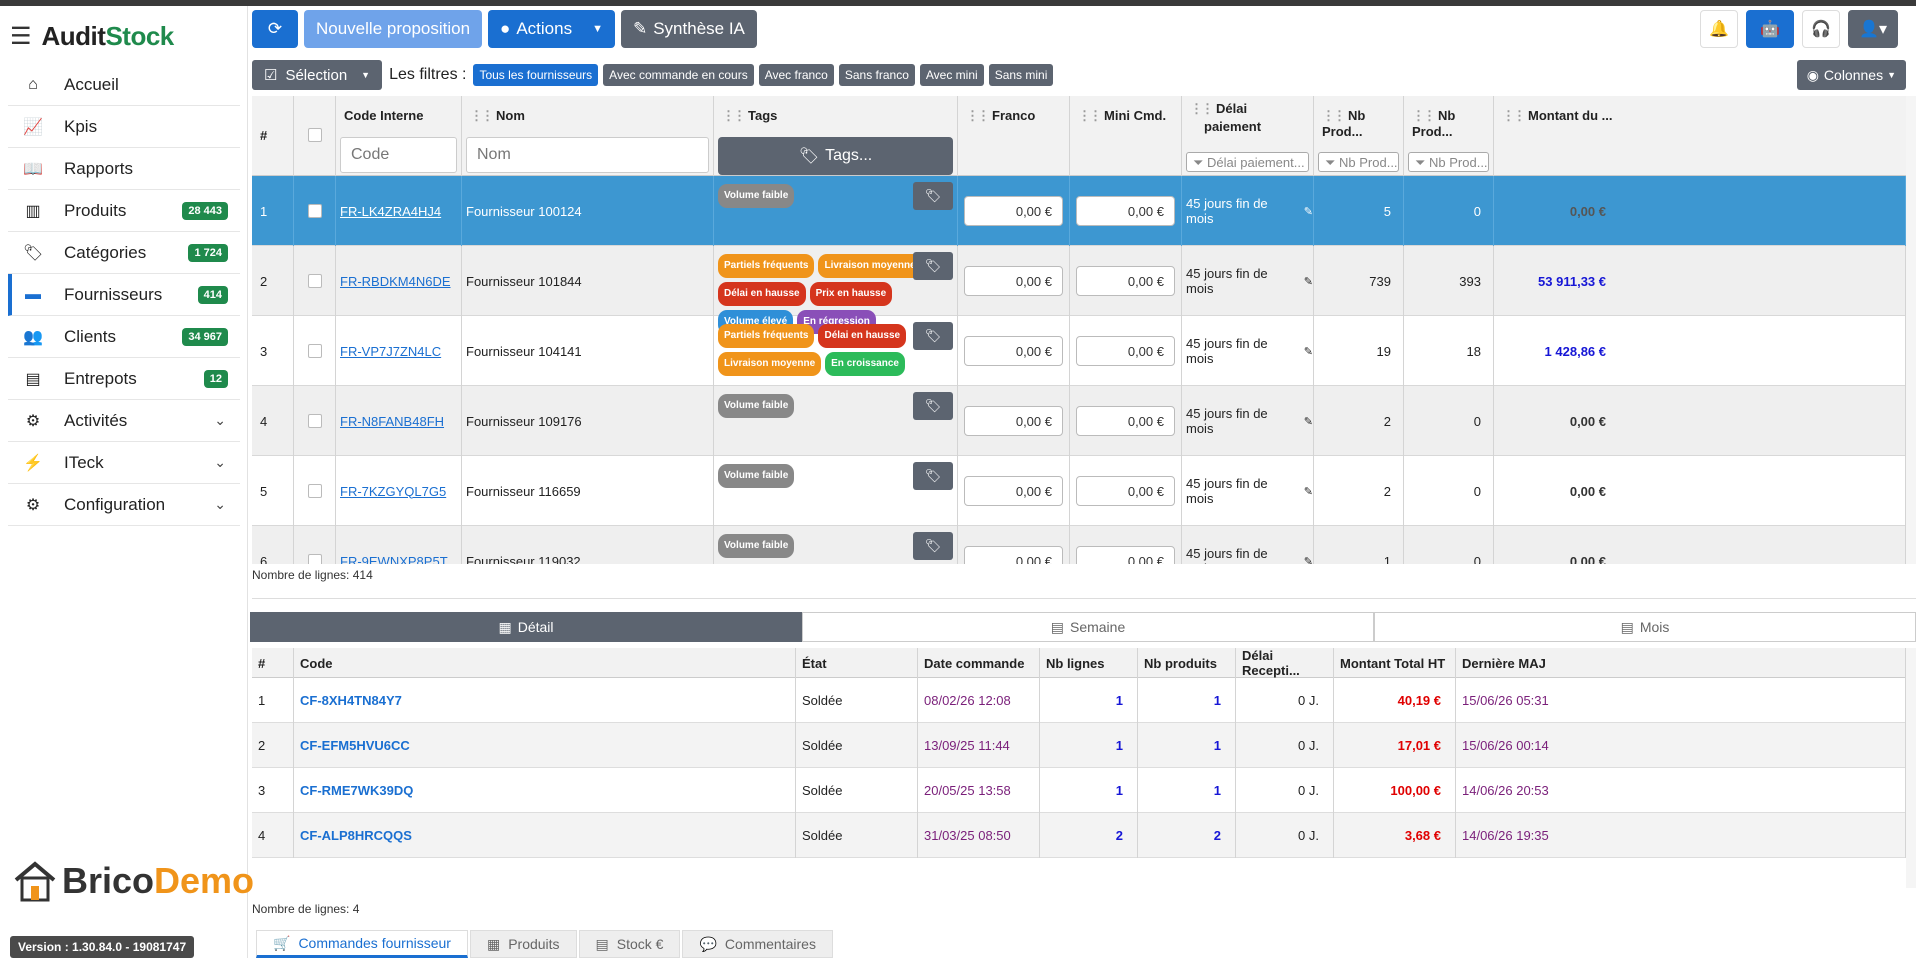  What do you see at coordinates (1187, 663) in the screenshot?
I see `orders-col-header: Nb produits` at bounding box center [1187, 663].